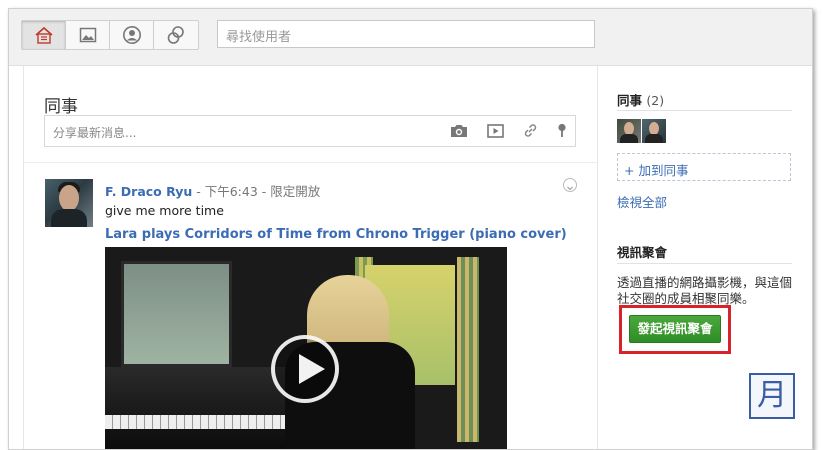  Describe the element at coordinates (148, 191) in the screenshot. I see `post-author-link: F. Draco Ryu` at that location.